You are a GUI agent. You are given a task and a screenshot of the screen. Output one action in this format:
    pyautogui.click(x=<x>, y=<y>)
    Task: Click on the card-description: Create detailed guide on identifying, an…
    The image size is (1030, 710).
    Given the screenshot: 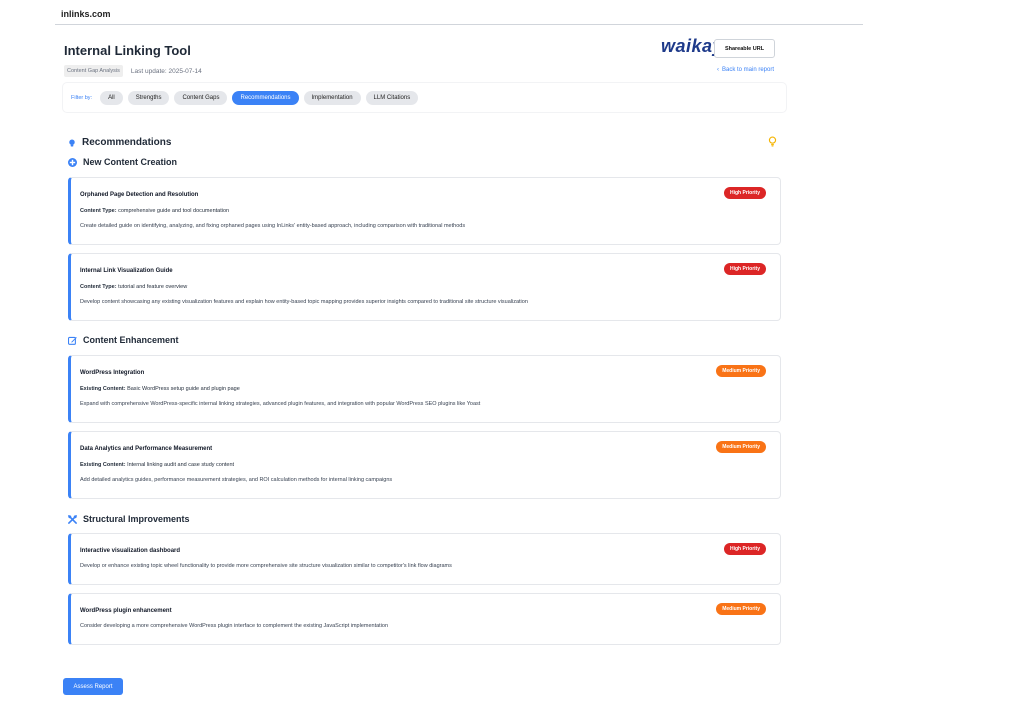 What is the action you would take?
    pyautogui.click(x=273, y=226)
    